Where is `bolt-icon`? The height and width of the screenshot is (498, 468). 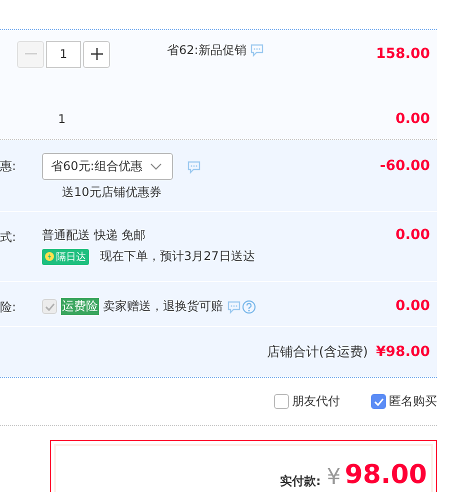 bolt-icon is located at coordinates (49, 256).